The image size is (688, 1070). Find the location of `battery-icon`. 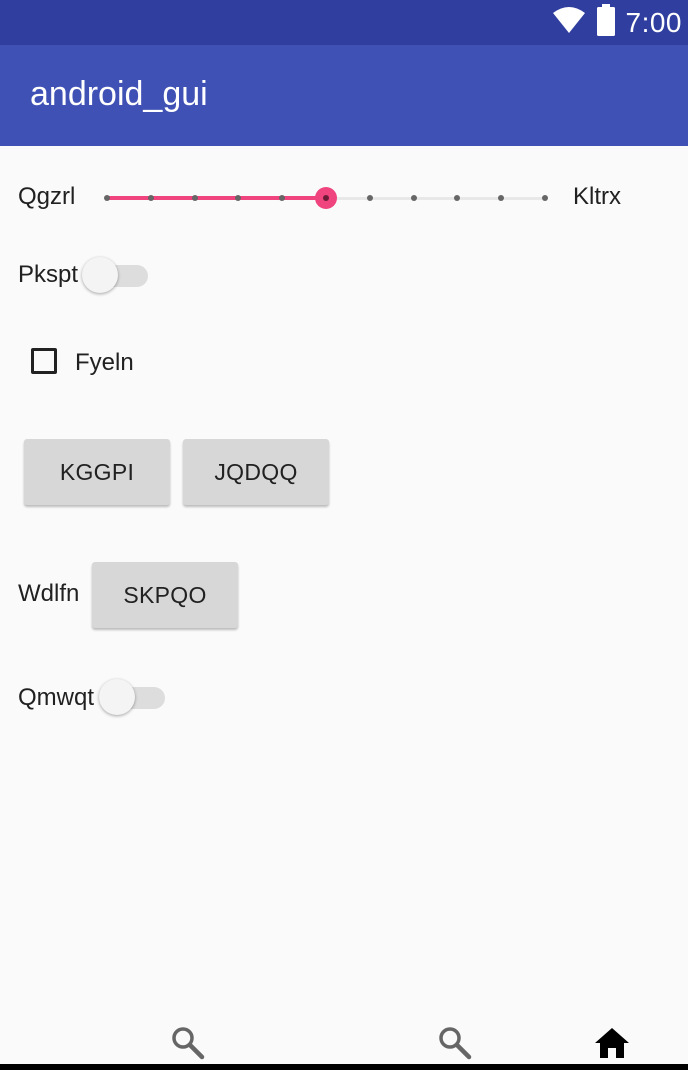

battery-icon is located at coordinates (606, 22).